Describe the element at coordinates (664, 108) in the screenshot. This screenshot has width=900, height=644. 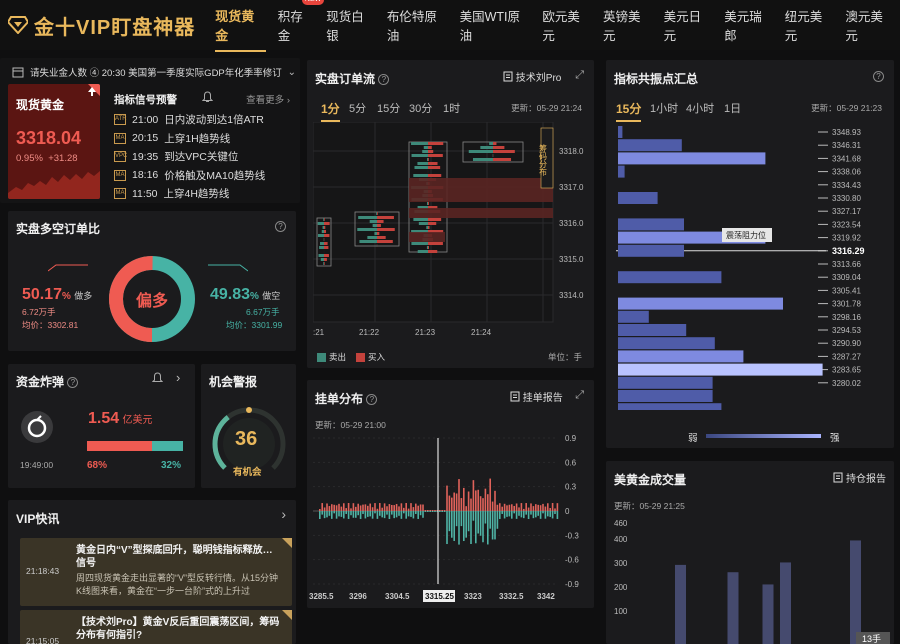
I see `tab-1小时: 1小时` at that location.